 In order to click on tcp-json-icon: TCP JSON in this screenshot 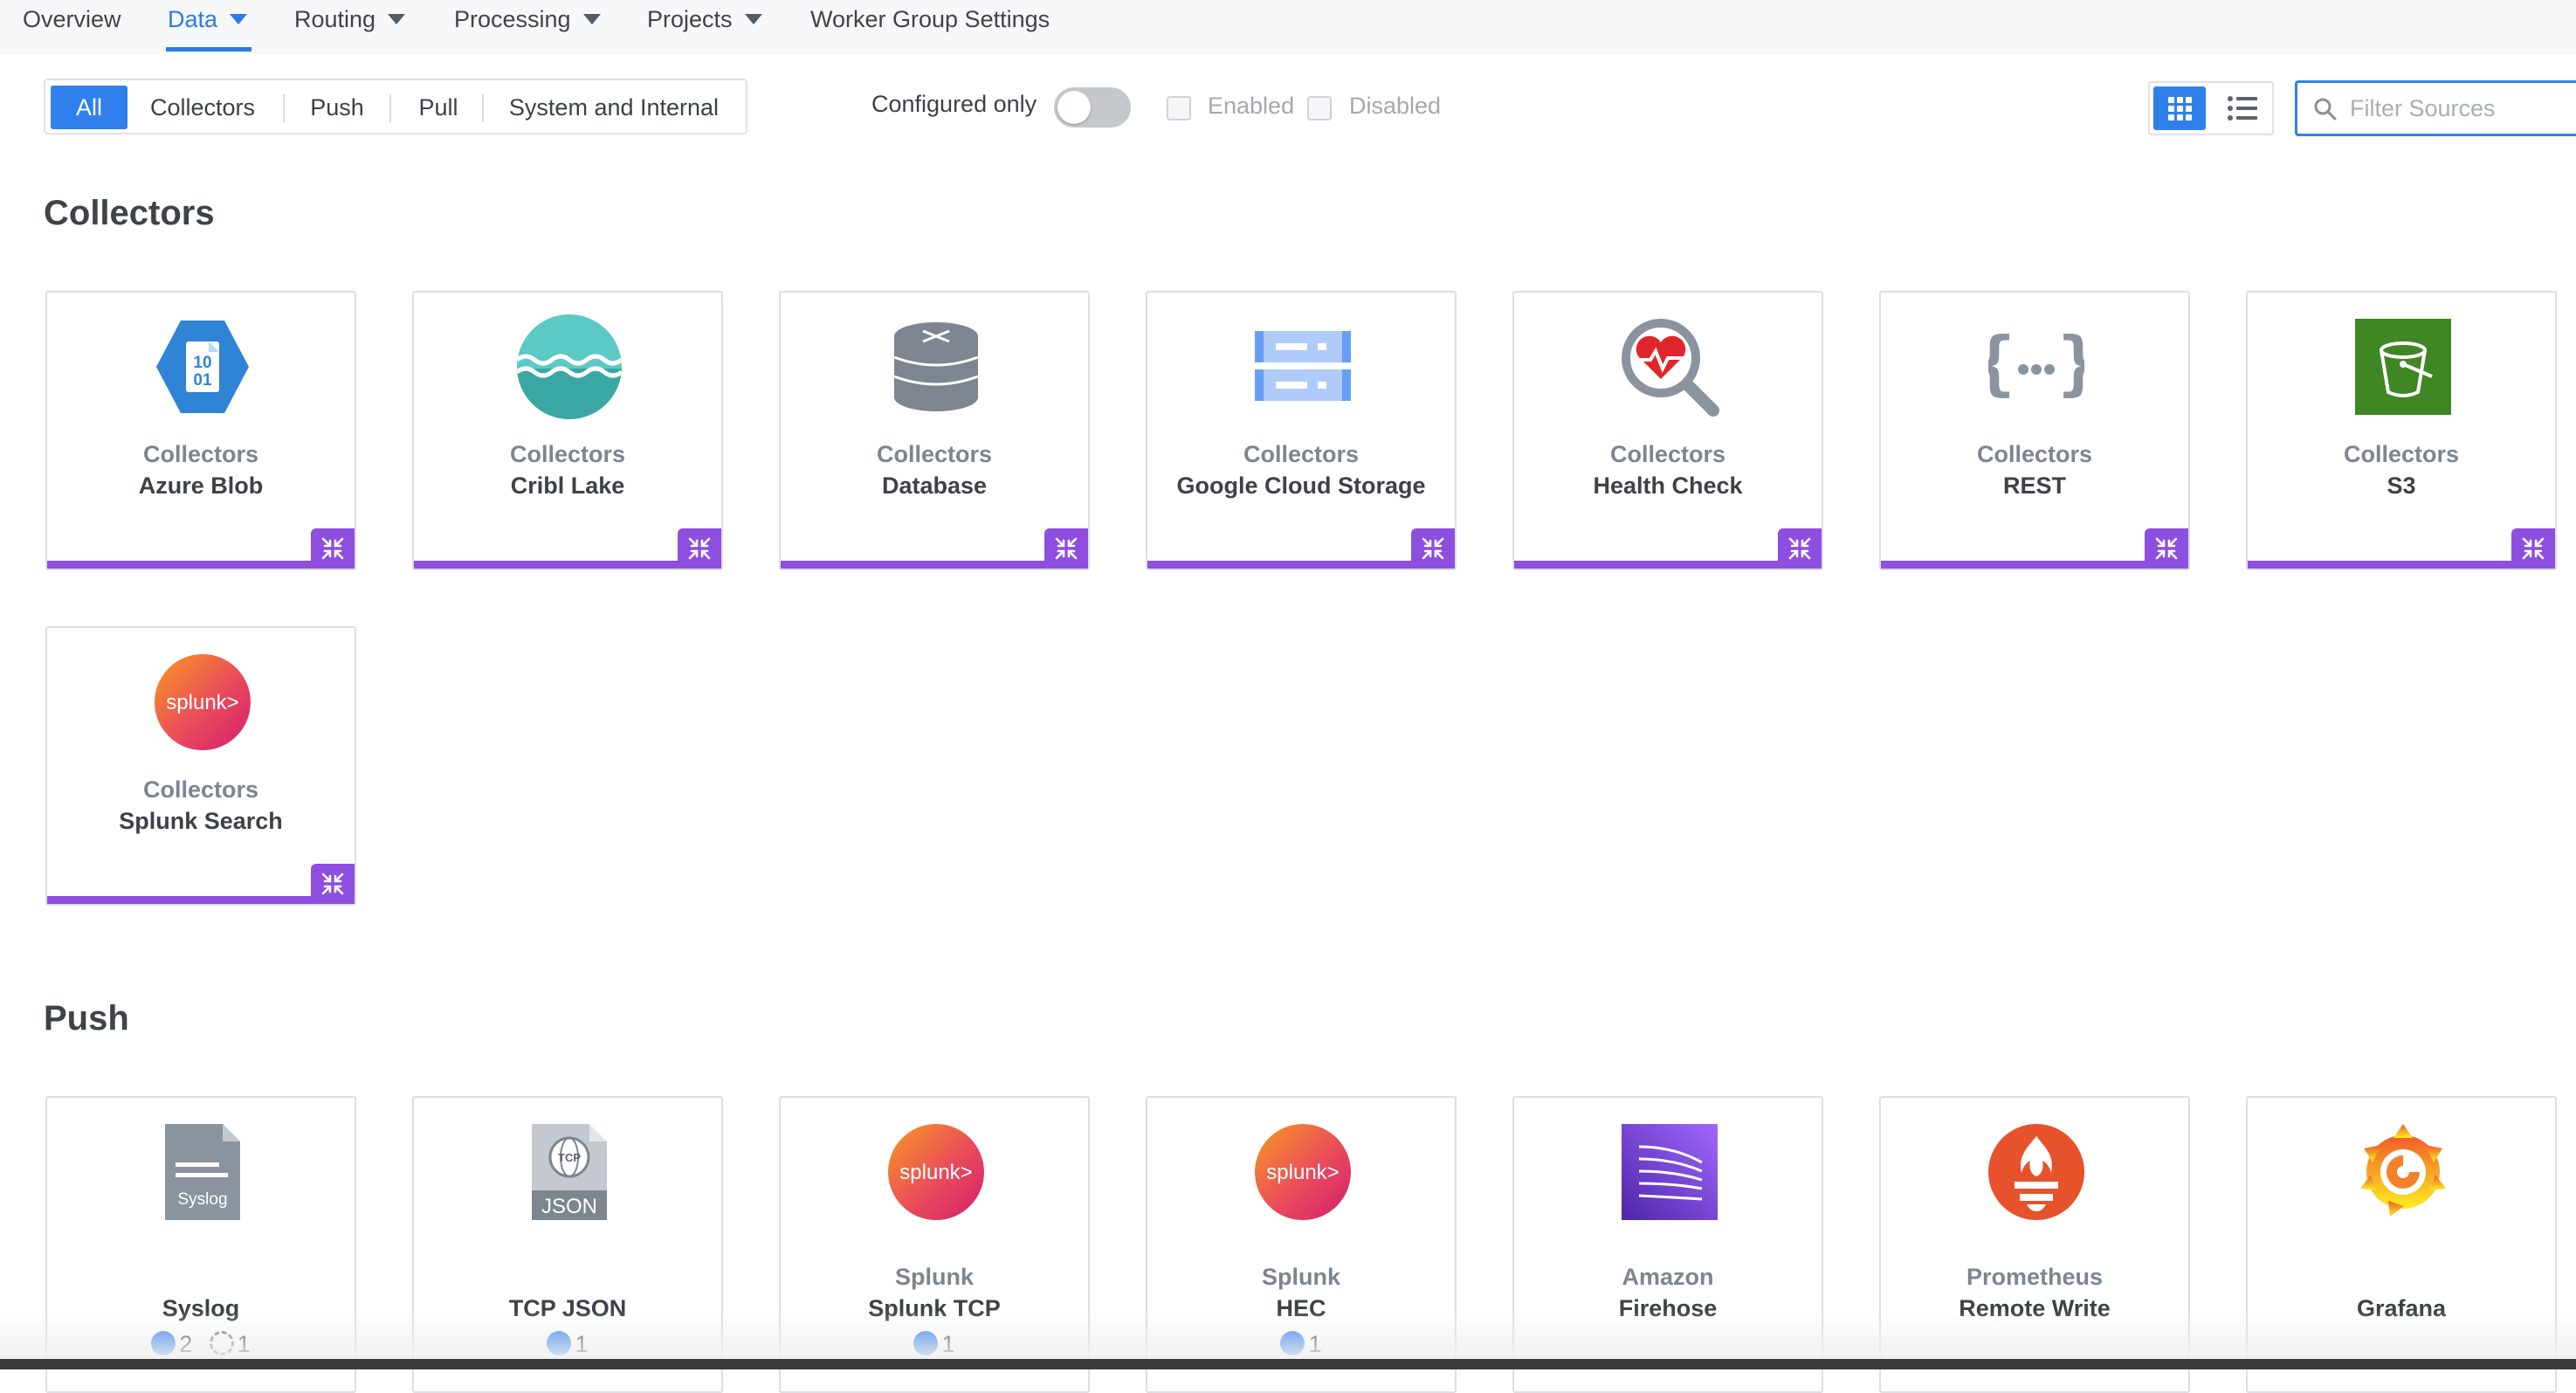, I will do `click(569, 1172)`.